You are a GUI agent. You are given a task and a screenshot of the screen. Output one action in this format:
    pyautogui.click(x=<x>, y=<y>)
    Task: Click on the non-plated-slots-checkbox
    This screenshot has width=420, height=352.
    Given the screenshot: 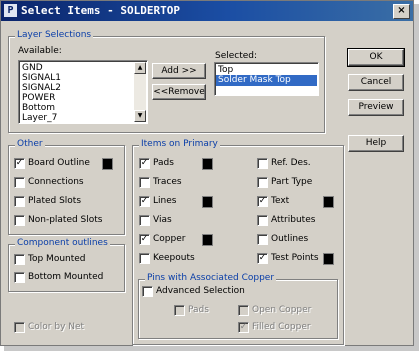 What is the action you would take?
    pyautogui.click(x=19, y=220)
    